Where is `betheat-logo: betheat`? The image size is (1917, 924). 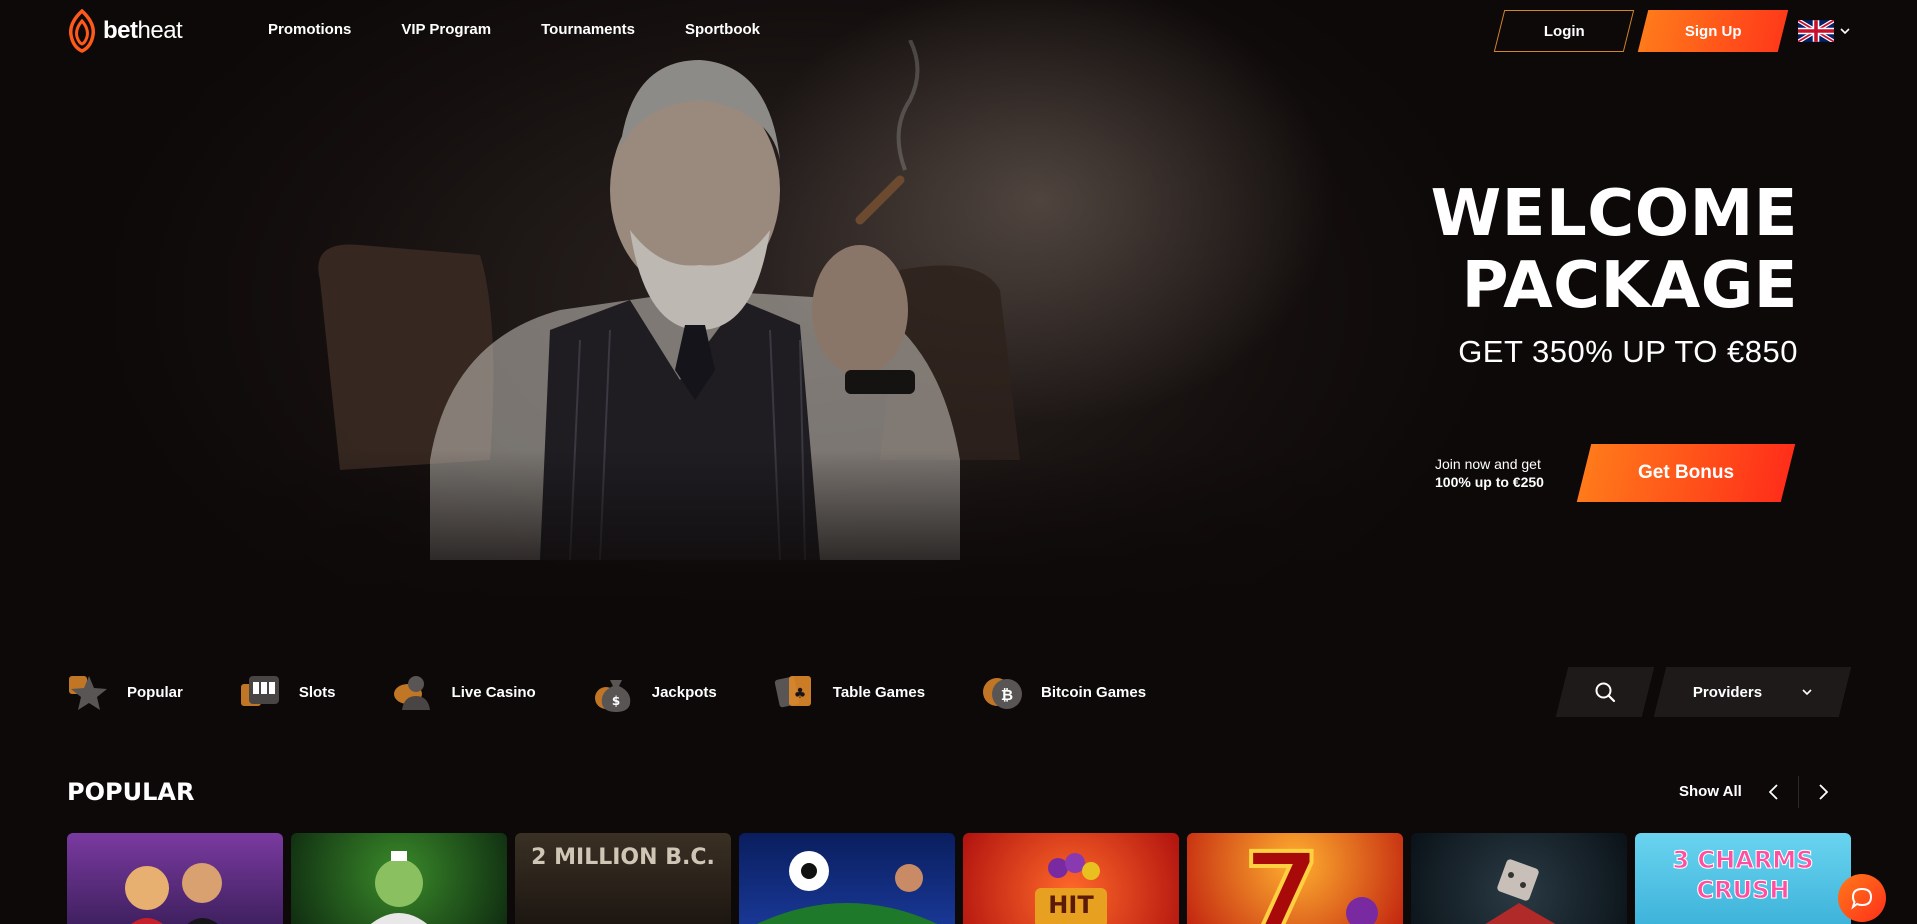
betheat-logo: betheat is located at coordinates (125, 31).